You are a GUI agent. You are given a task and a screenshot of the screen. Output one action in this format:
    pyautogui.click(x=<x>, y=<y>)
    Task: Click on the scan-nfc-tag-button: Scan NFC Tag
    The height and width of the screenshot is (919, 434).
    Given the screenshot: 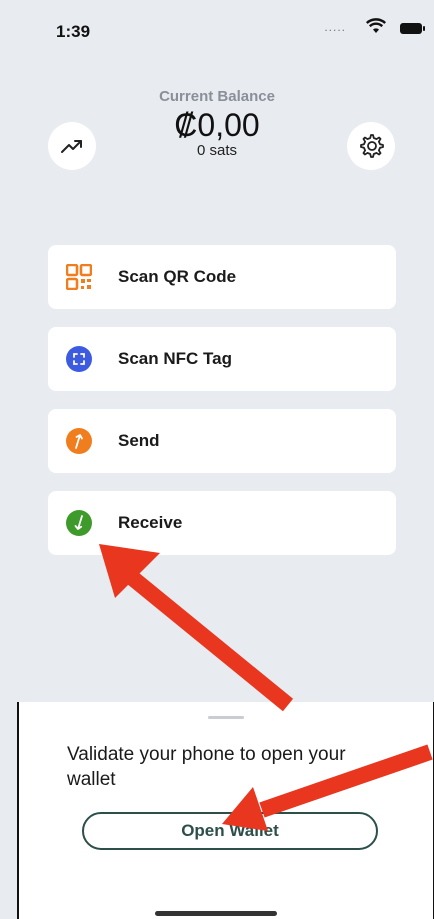 What is the action you would take?
    pyautogui.click(x=222, y=359)
    